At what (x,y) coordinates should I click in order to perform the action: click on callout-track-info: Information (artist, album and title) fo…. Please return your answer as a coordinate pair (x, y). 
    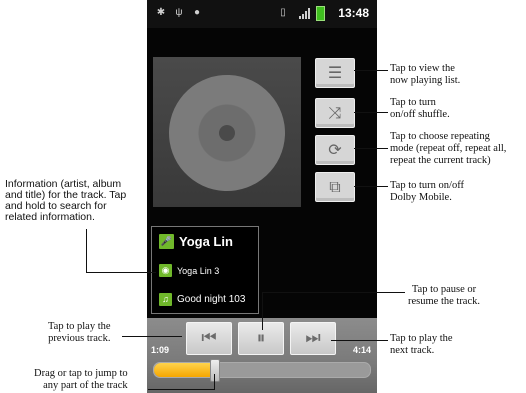
    Looking at the image, I should click on (66, 200).